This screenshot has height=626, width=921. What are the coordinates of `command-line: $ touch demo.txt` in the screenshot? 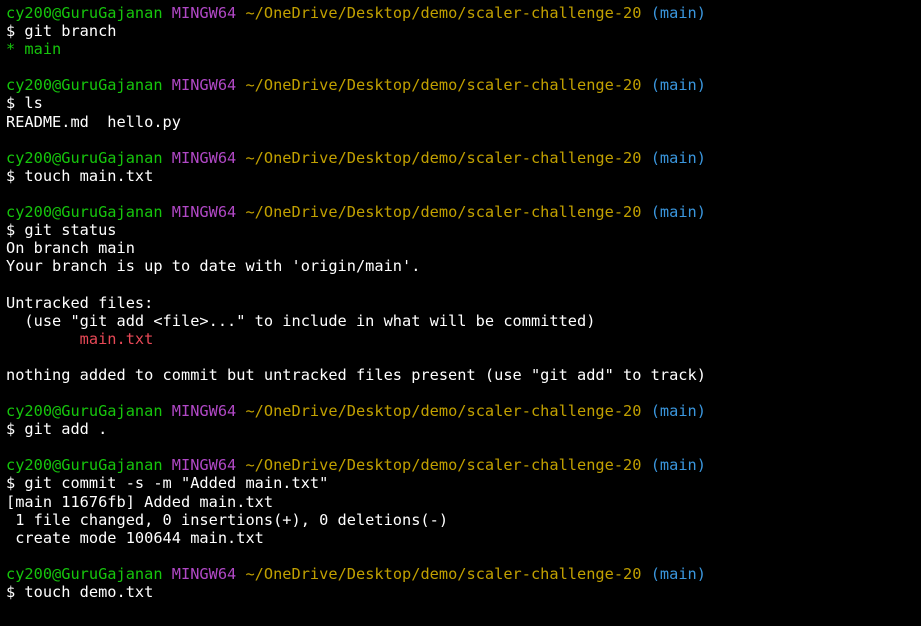 It's located at (80, 592).